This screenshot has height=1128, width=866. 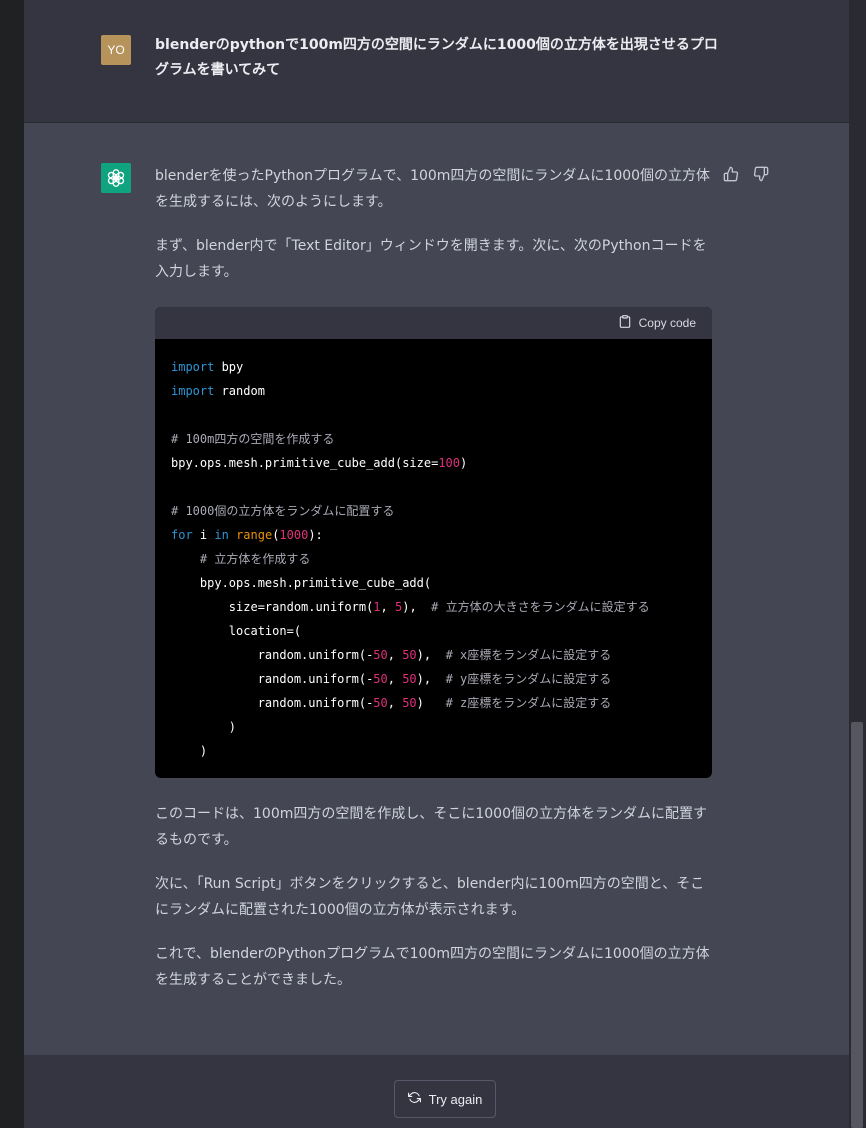 I want to click on code-line: # 100m四方の空間を作成する, so click(x=433, y=439).